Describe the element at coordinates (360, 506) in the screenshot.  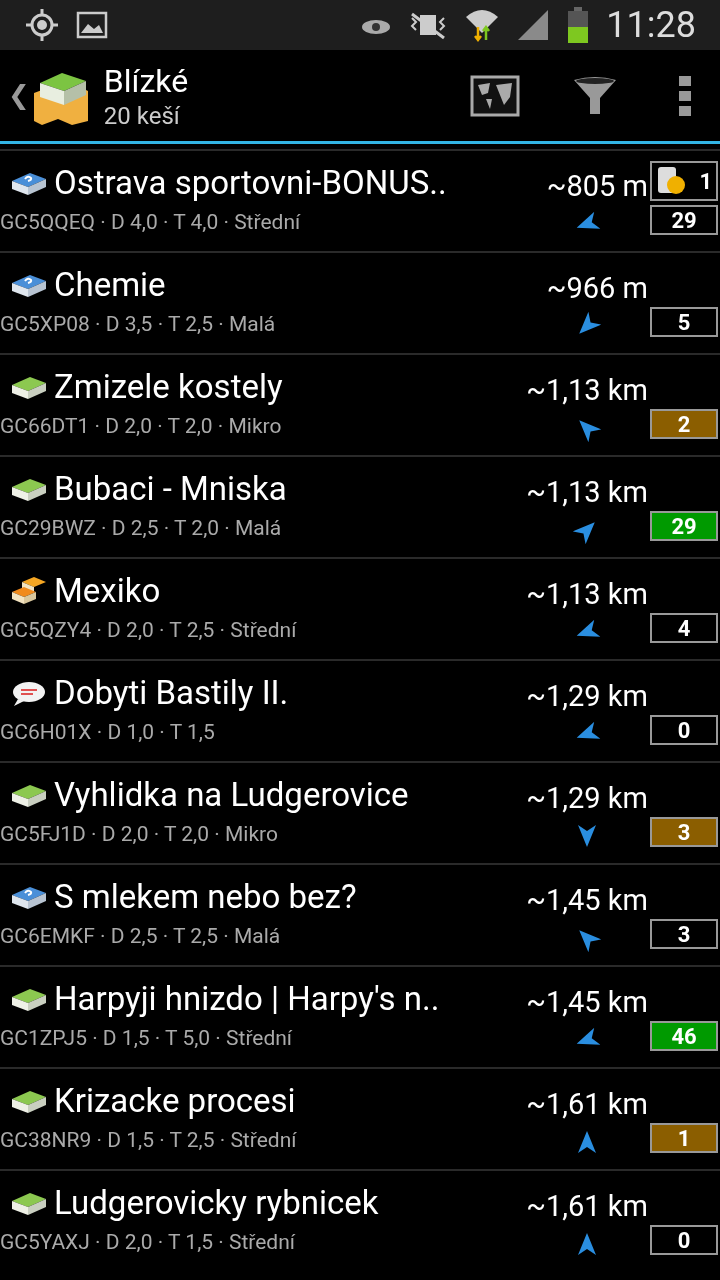
I see `cache-row: Bubaci - Mniska GC29BWZ · D 2,5 · T 2,0 · Malá ~1,13 km 29` at that location.